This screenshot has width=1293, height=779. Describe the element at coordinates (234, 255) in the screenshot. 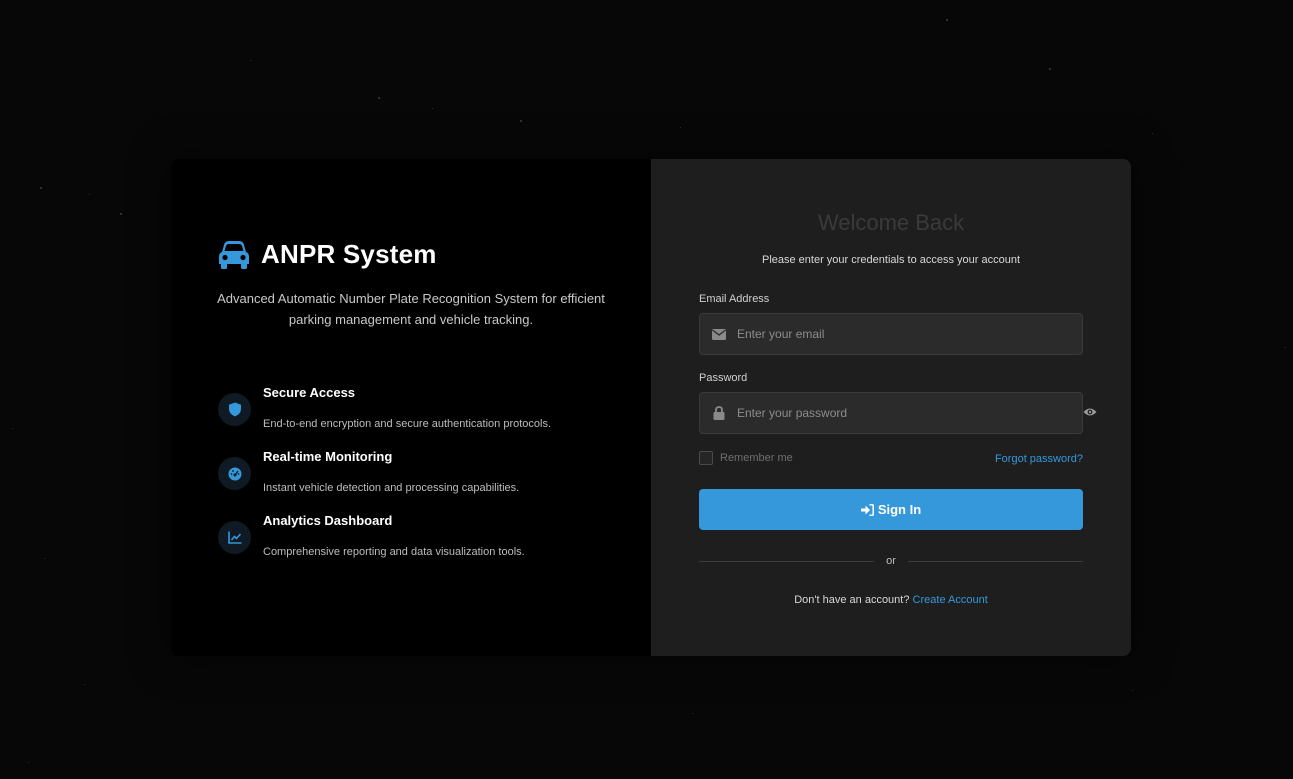

I see `car-icon` at that location.